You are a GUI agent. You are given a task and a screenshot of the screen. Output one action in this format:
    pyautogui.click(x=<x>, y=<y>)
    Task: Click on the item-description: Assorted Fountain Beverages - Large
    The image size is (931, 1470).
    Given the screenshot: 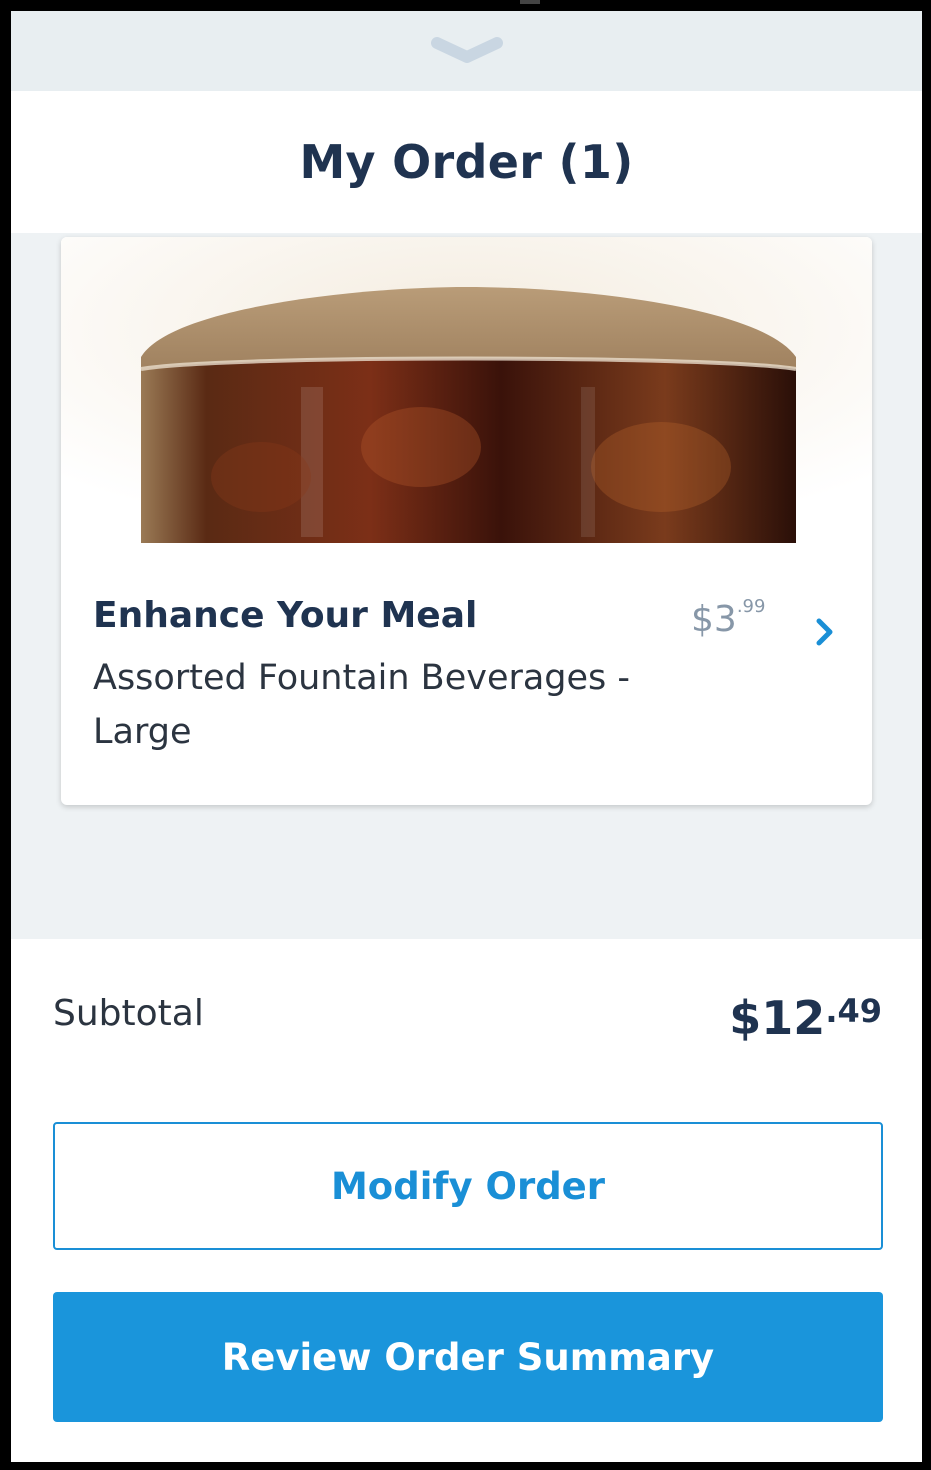 What is the action you would take?
    pyautogui.click(x=362, y=705)
    